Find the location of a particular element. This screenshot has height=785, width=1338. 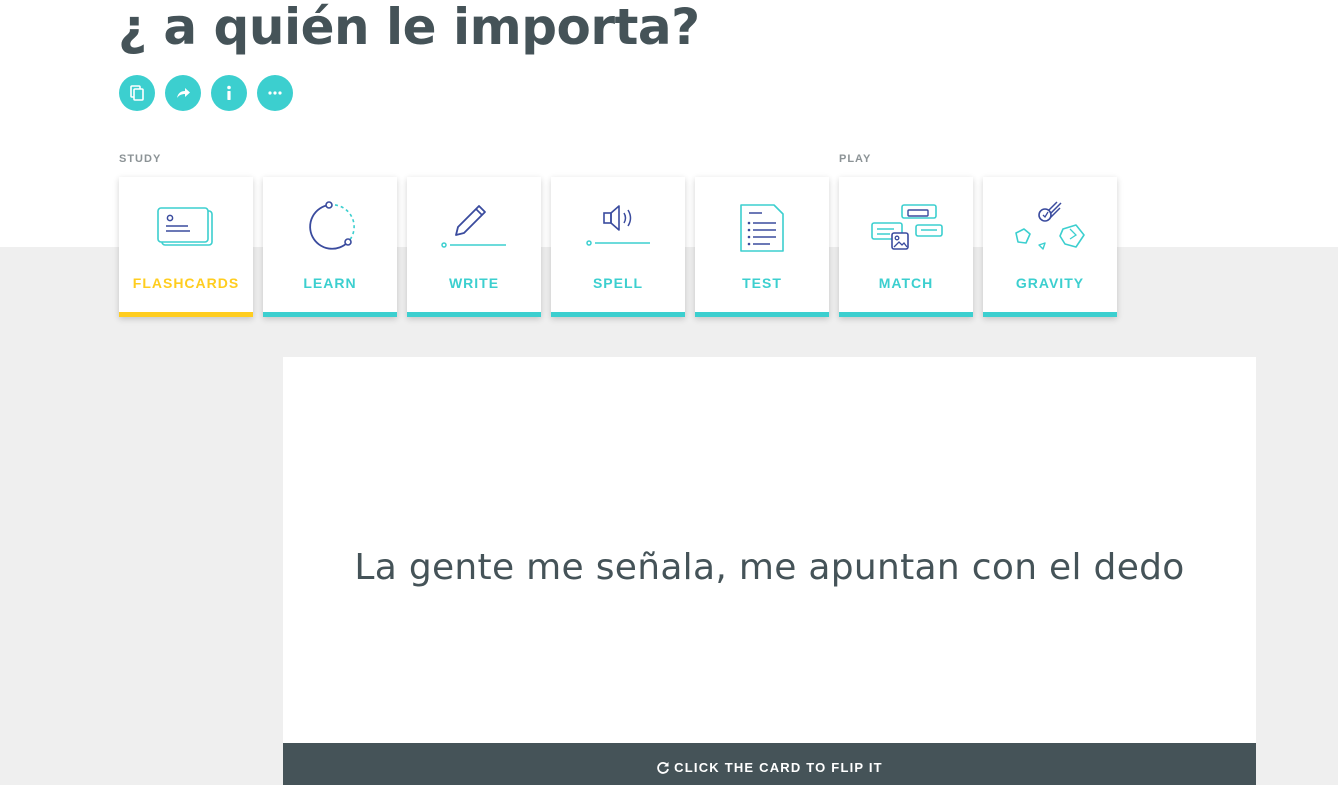

mode-test: TEST is located at coordinates (762, 247).